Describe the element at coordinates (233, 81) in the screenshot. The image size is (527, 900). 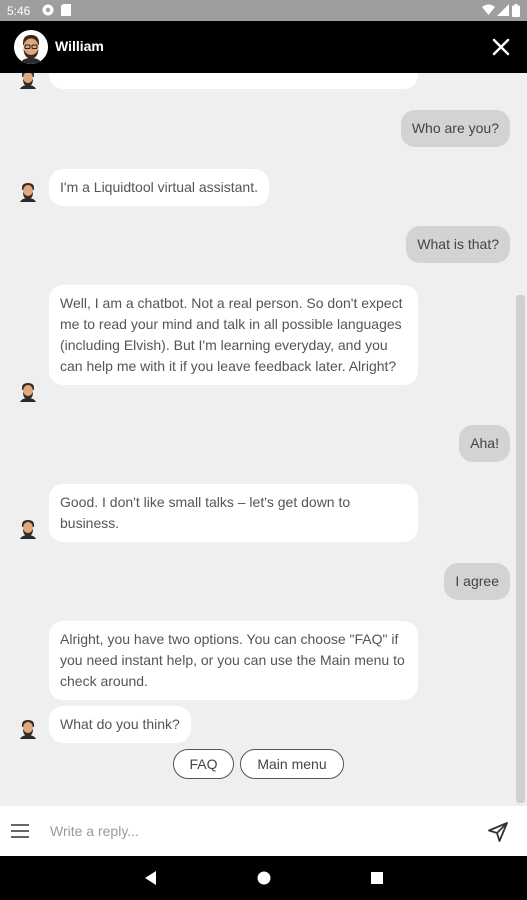
I see `previous-message-bubble` at that location.